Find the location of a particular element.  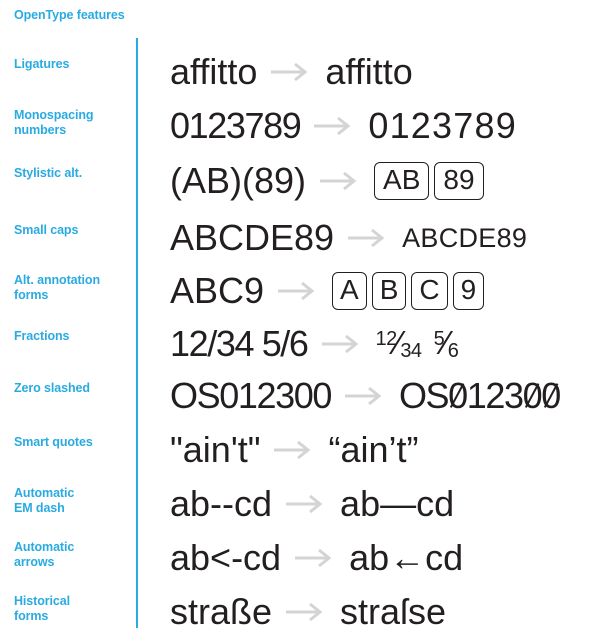

ligatures-after: affitto is located at coordinates (369, 71).